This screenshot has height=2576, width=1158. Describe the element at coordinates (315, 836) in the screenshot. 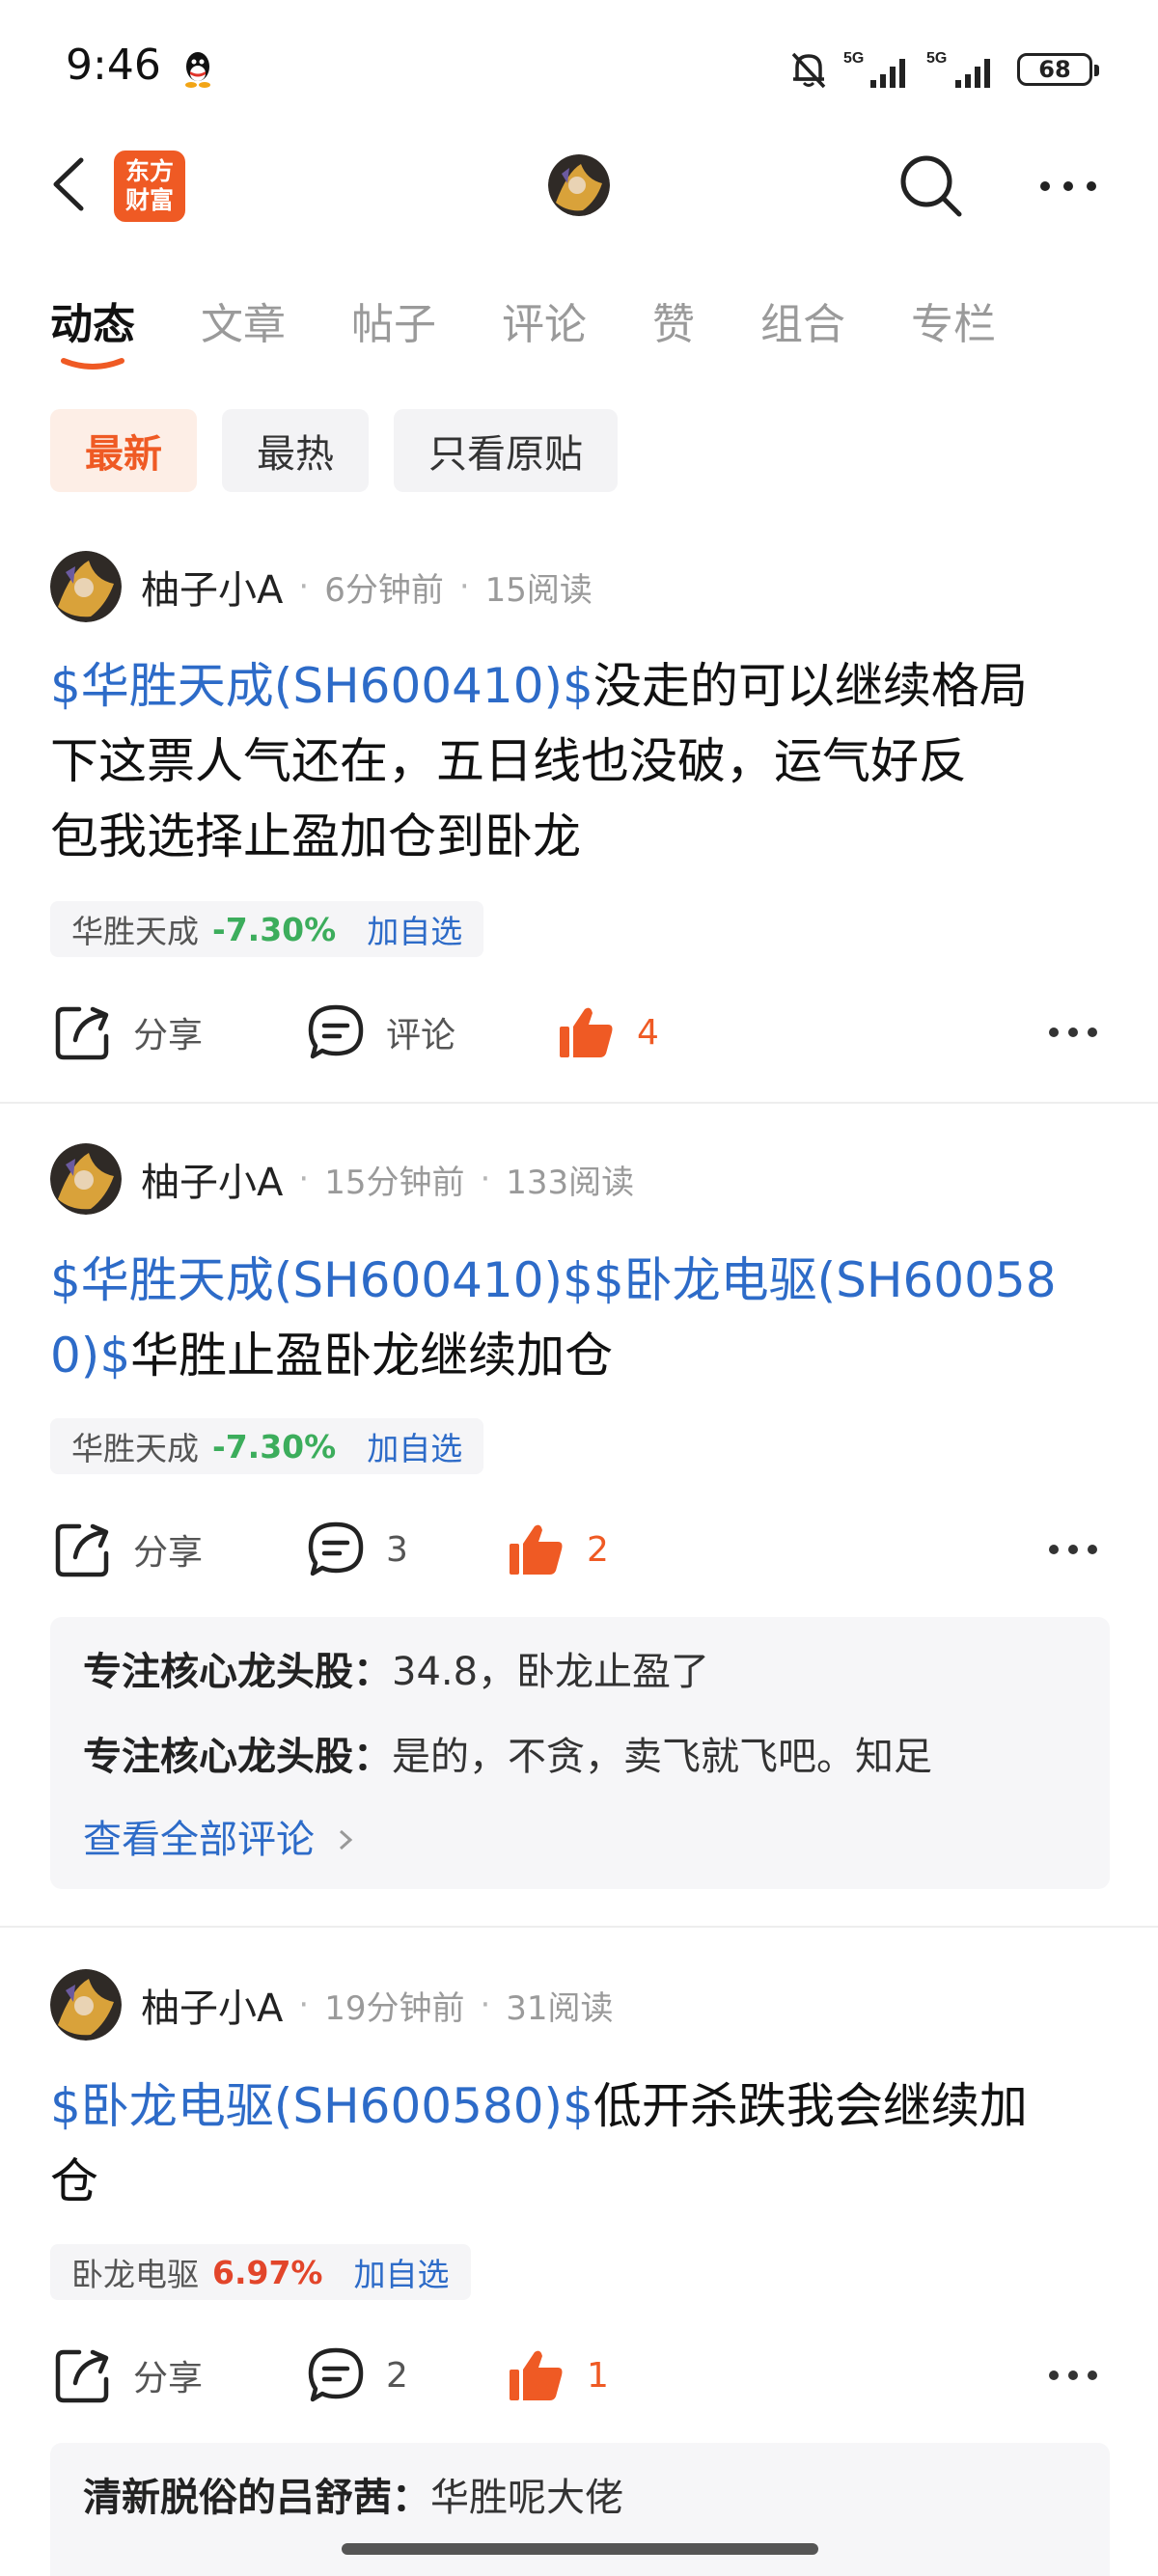

I see `post-text: 包我选择止盈加仓到卧龙` at that location.